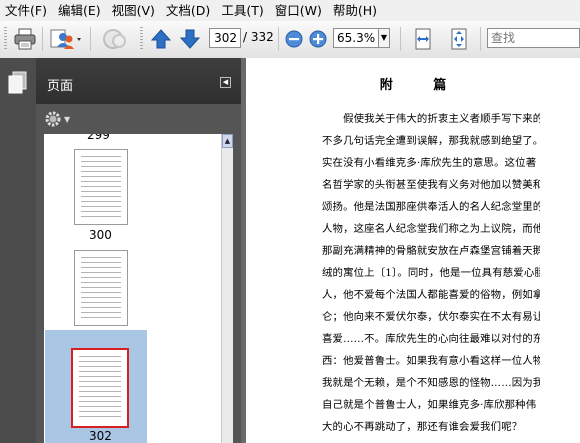 The height and width of the screenshot is (443, 580). I want to click on zoom-in-icon, so click(318, 39).